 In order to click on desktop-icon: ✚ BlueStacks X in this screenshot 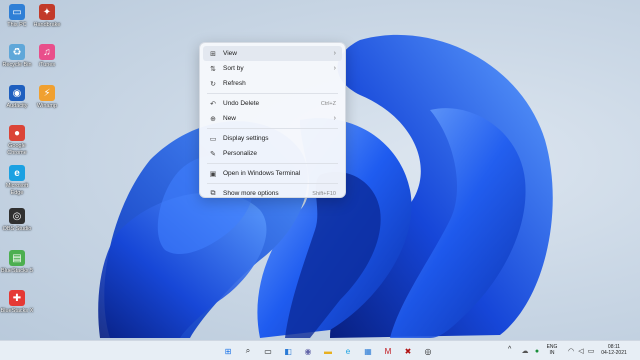, I will do `click(17, 302)`.